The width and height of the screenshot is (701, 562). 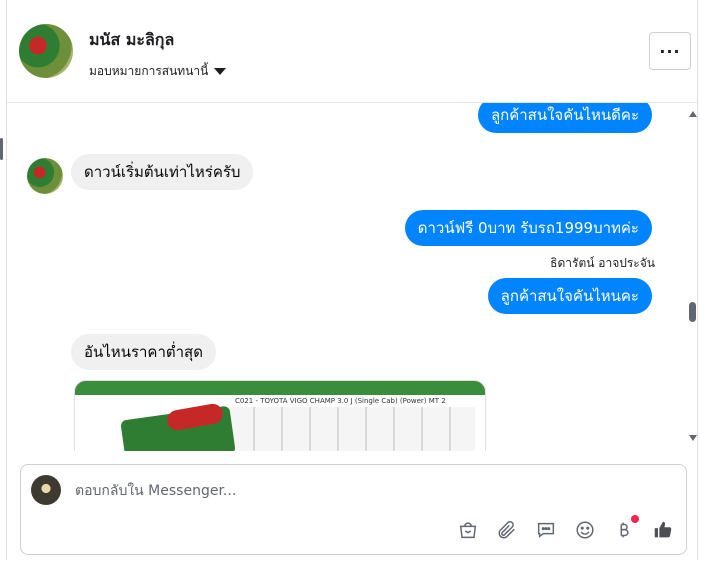 What do you see at coordinates (149, 71) in the screenshot?
I see `assign-label: มอบหมายการสนทนานี้` at bounding box center [149, 71].